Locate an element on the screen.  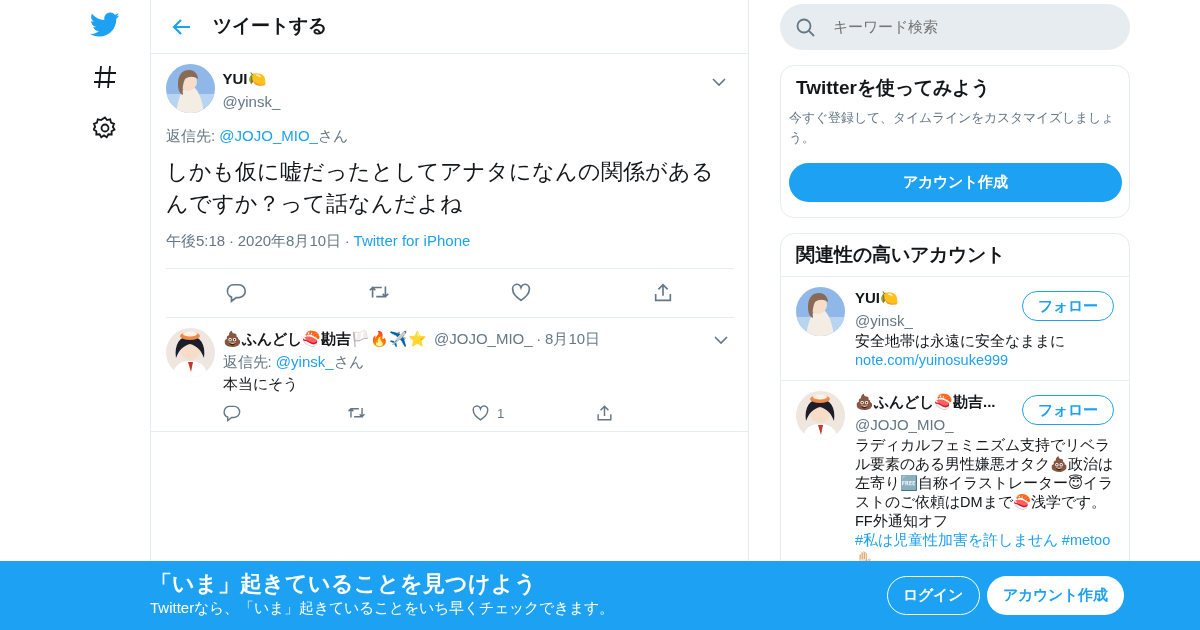
source-link: Twitter for iPhone is located at coordinates (412, 240).